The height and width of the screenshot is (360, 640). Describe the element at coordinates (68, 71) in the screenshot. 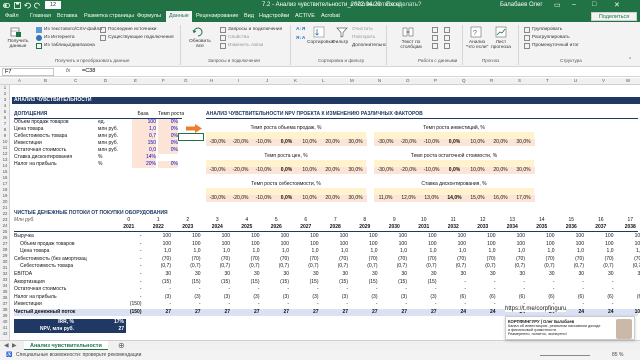

I see `fx-icon: fx` at that location.